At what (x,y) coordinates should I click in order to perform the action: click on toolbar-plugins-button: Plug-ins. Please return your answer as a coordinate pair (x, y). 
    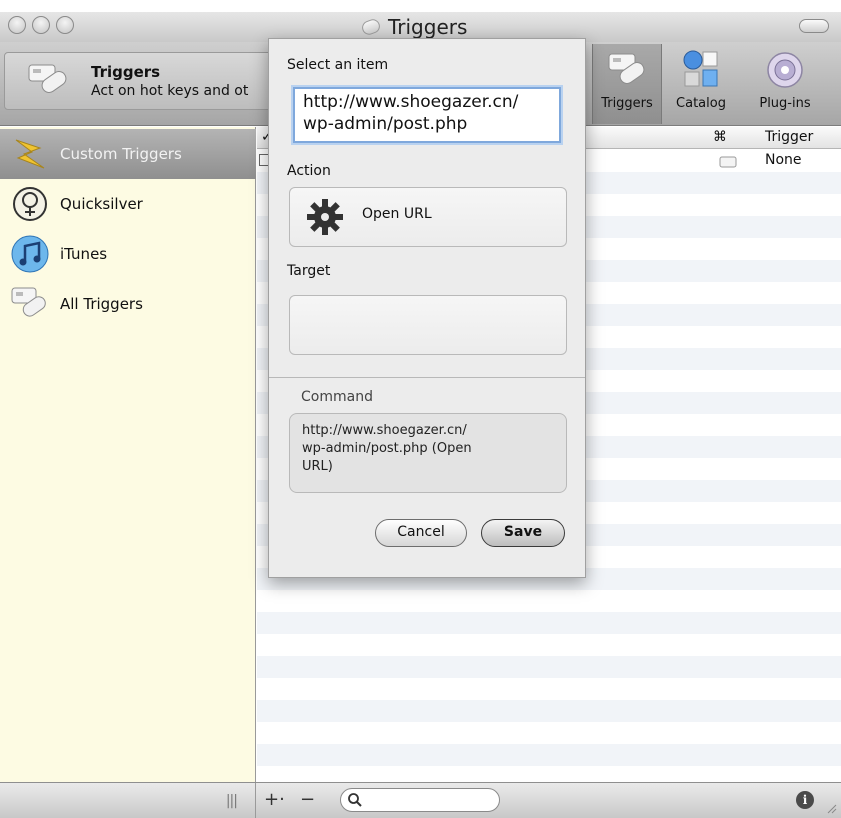
    Looking at the image, I should click on (785, 84).